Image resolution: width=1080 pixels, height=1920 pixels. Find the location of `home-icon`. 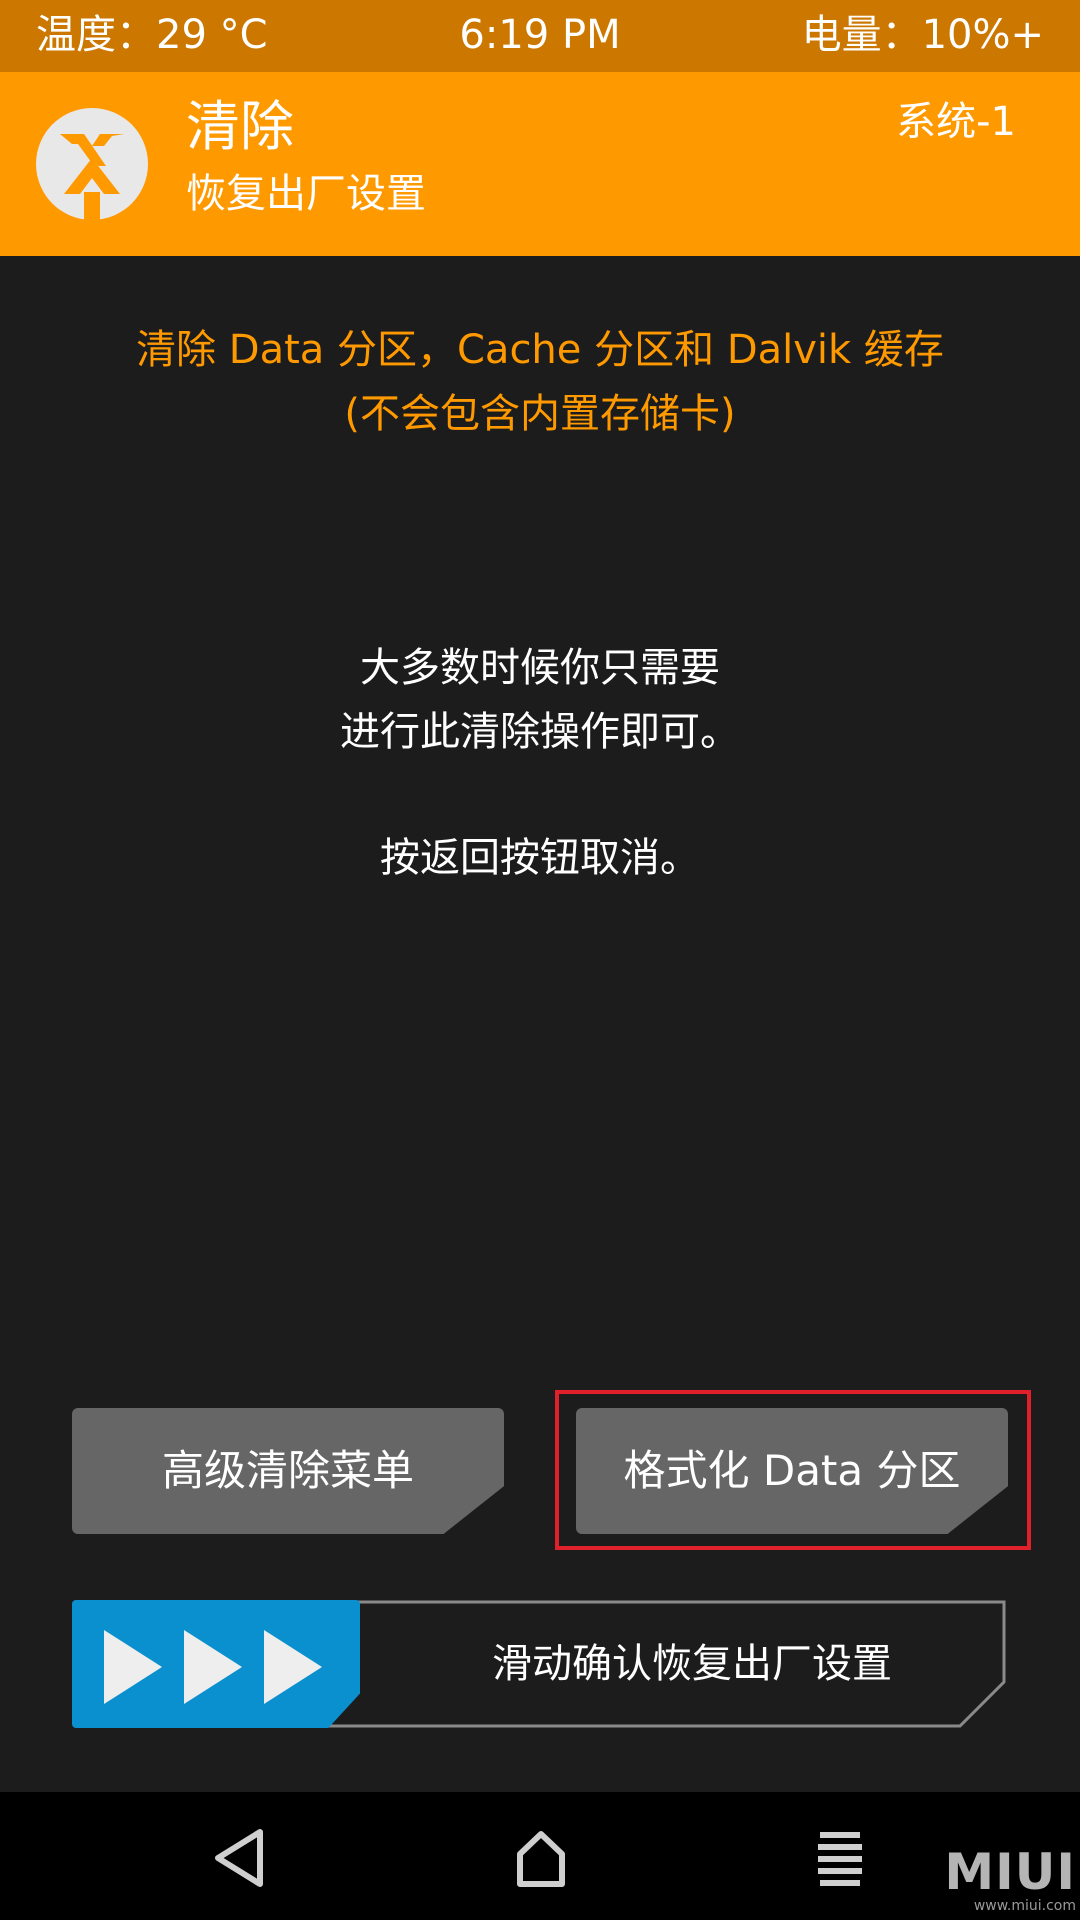

home-icon is located at coordinates (541, 1857).